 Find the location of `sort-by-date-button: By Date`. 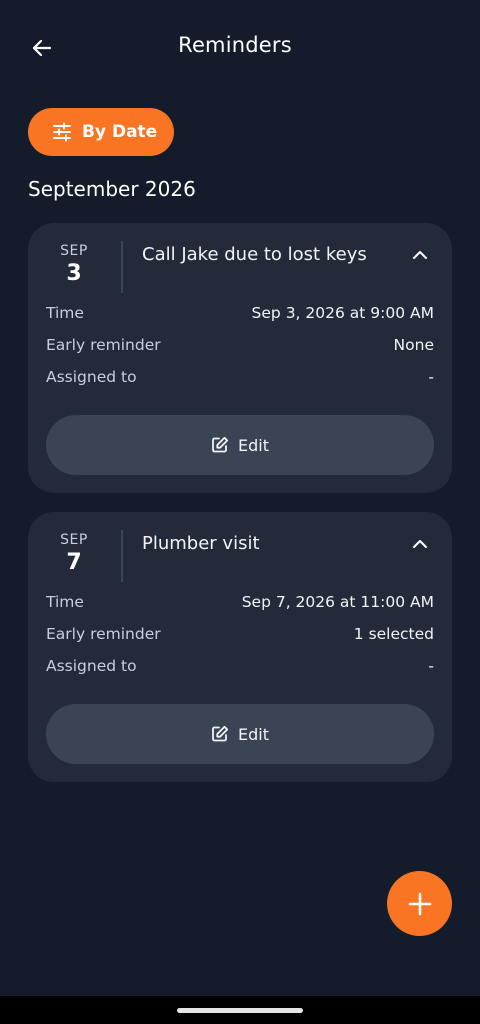

sort-by-date-button: By Date is located at coordinates (101, 132).